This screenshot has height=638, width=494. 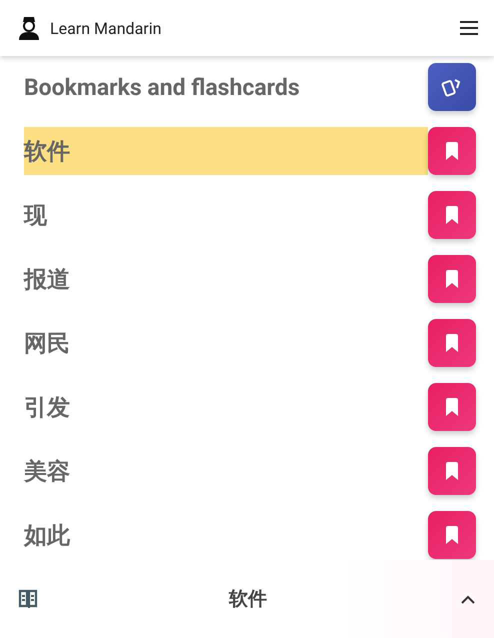 I want to click on word-item: 引发, so click(x=226, y=407).